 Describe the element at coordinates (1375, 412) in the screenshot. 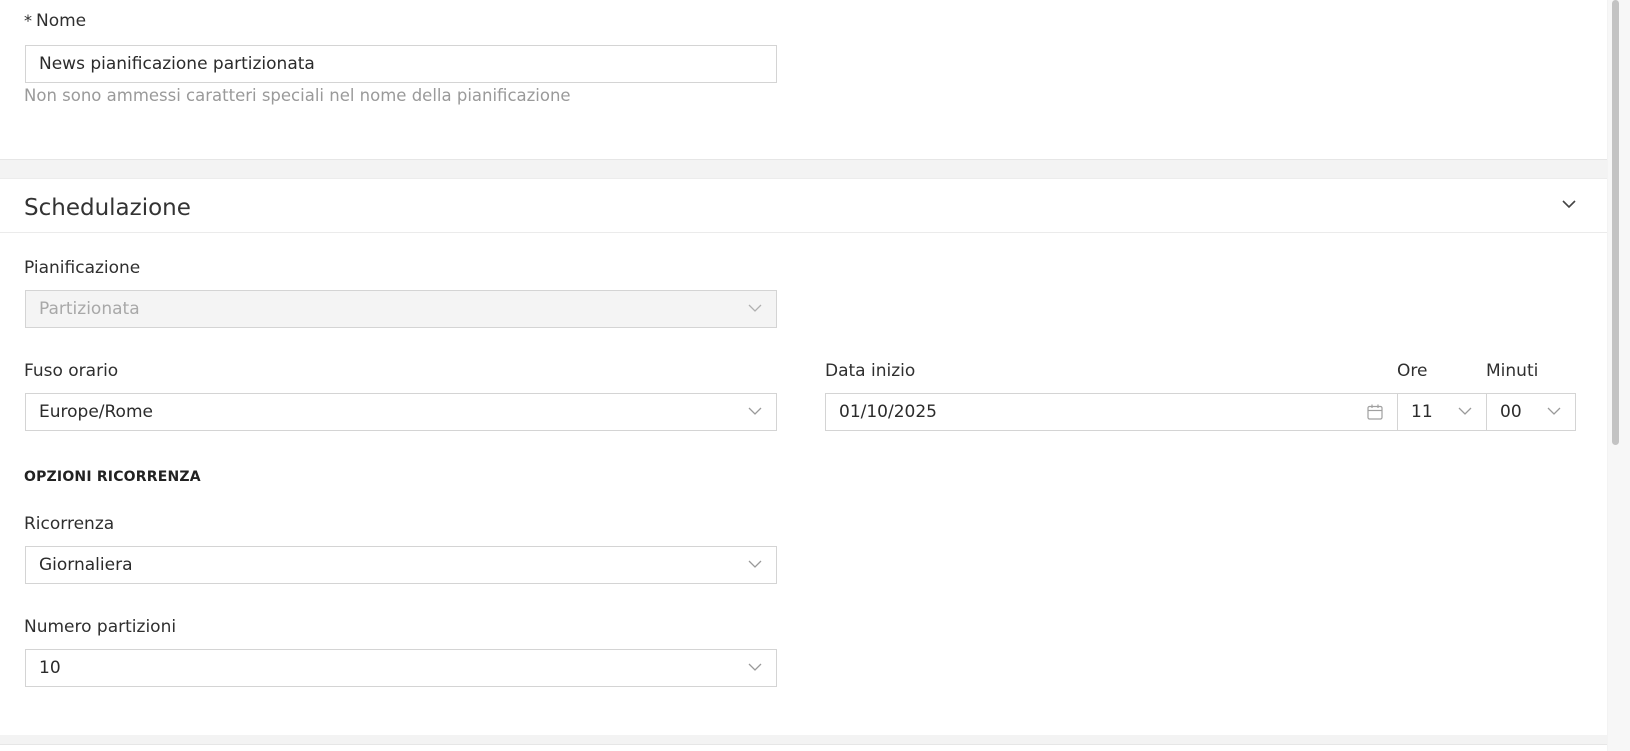

I see `calendar-icon` at that location.